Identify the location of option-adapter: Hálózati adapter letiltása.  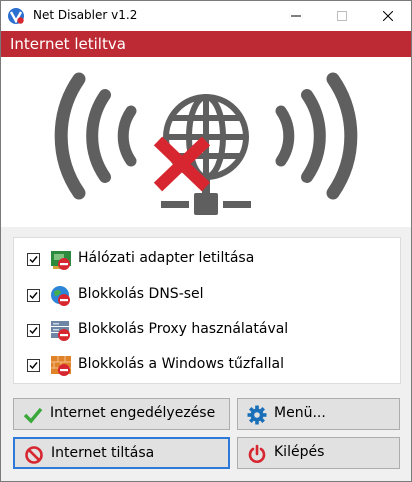
(207, 260).